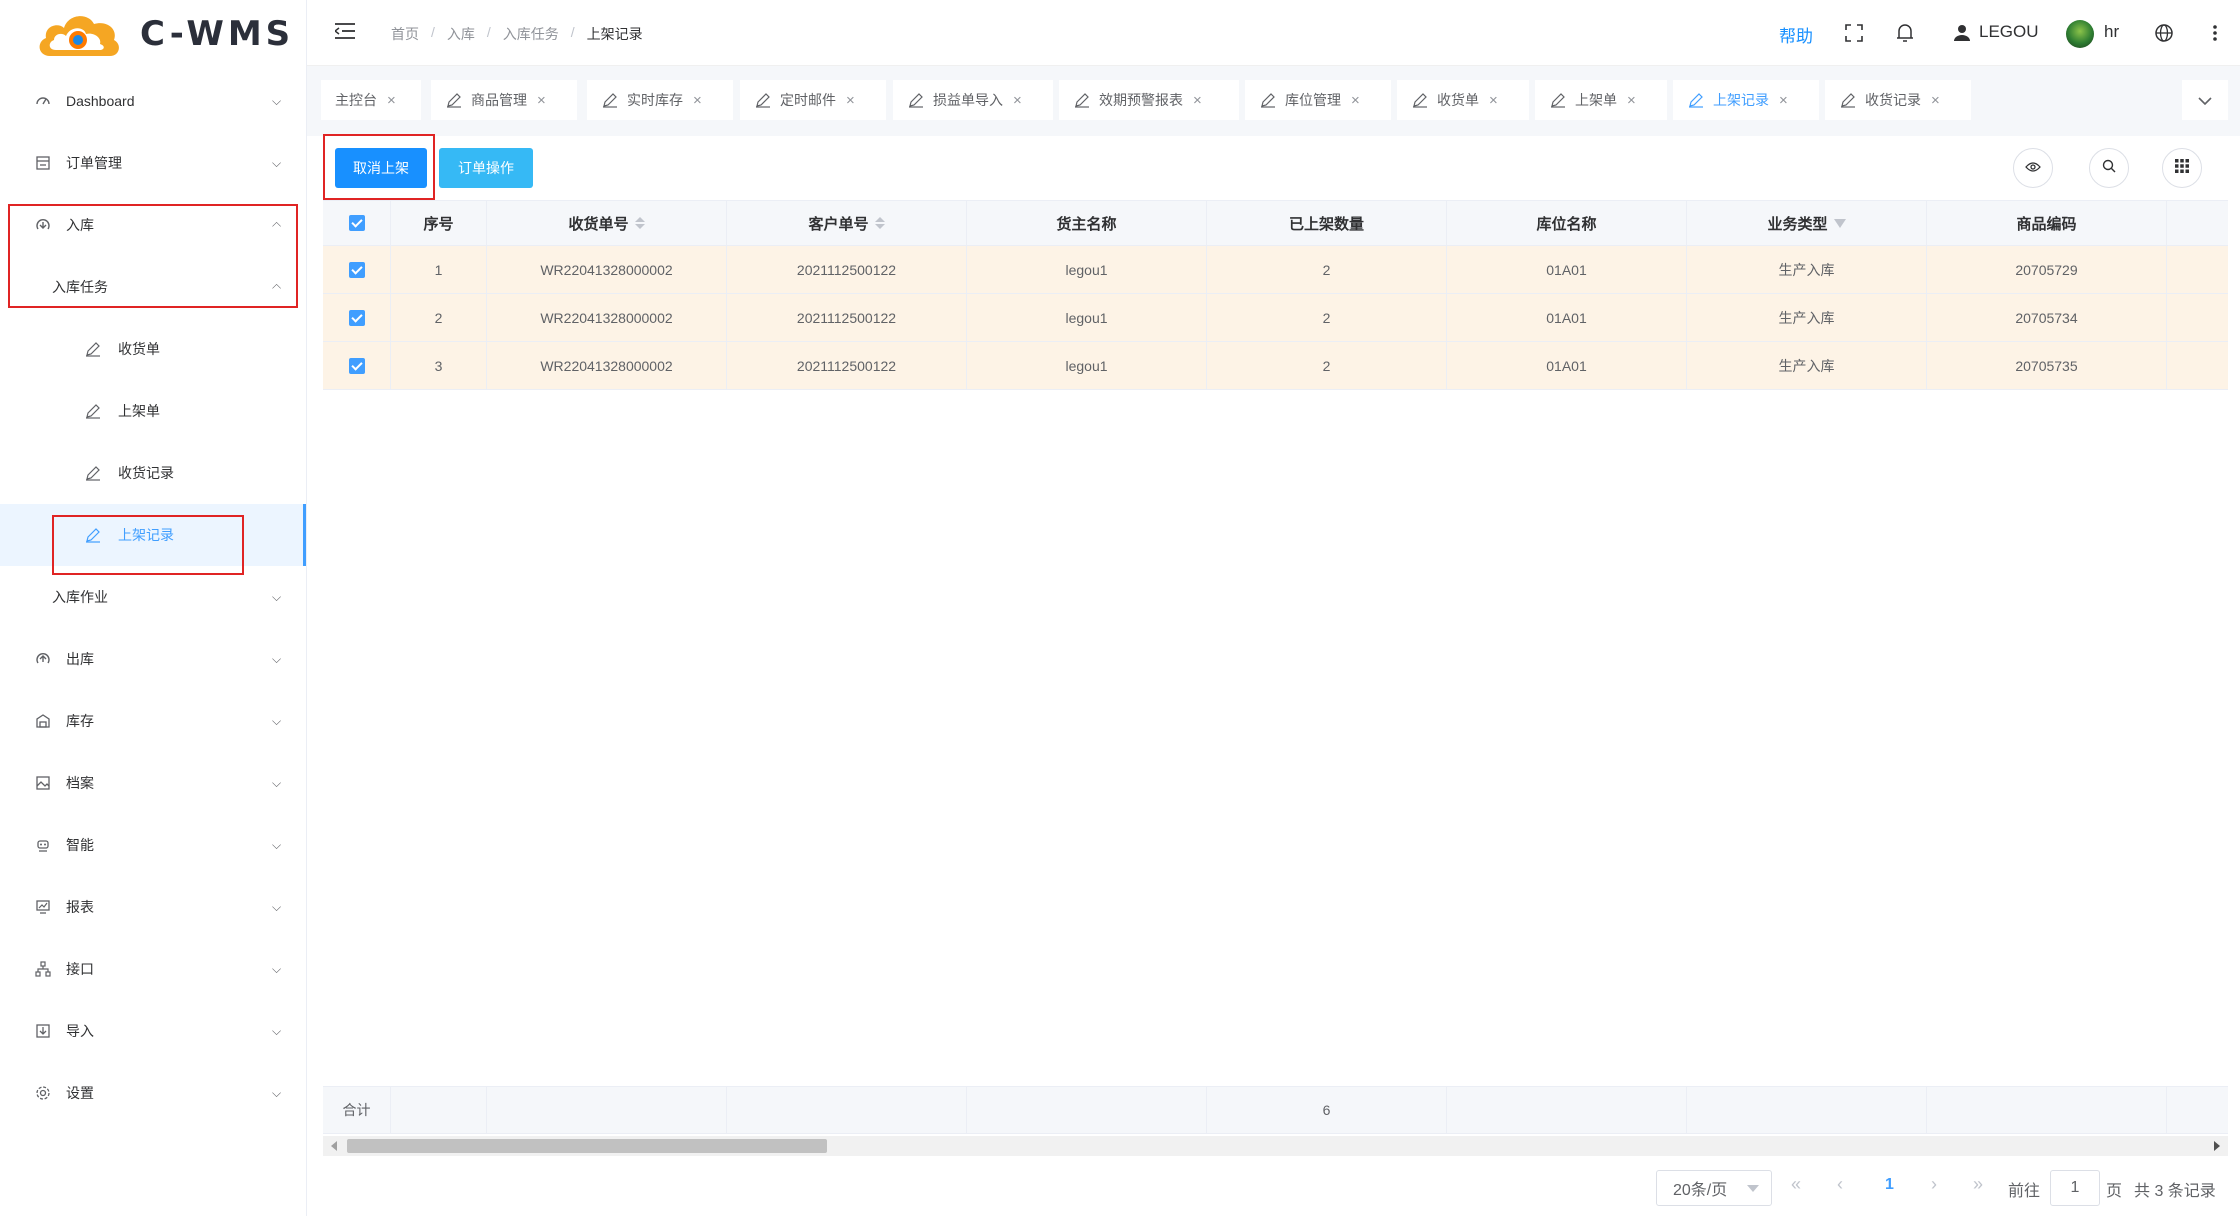  I want to click on tab-expiry-report: 效期预警报表 ×, so click(1149, 100).